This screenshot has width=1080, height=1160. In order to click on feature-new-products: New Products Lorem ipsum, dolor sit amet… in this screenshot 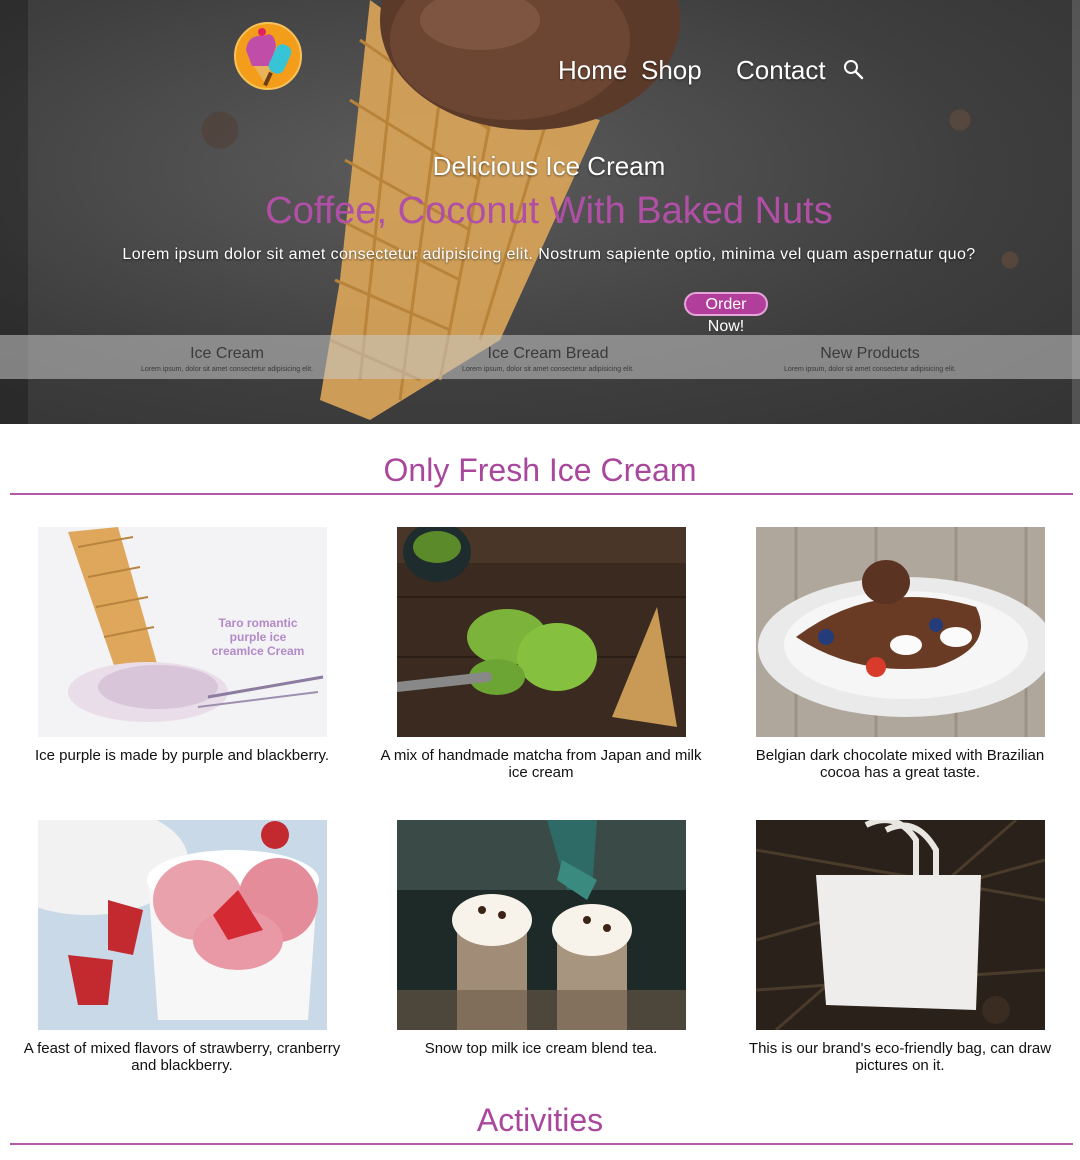, I will do `click(870, 355)`.